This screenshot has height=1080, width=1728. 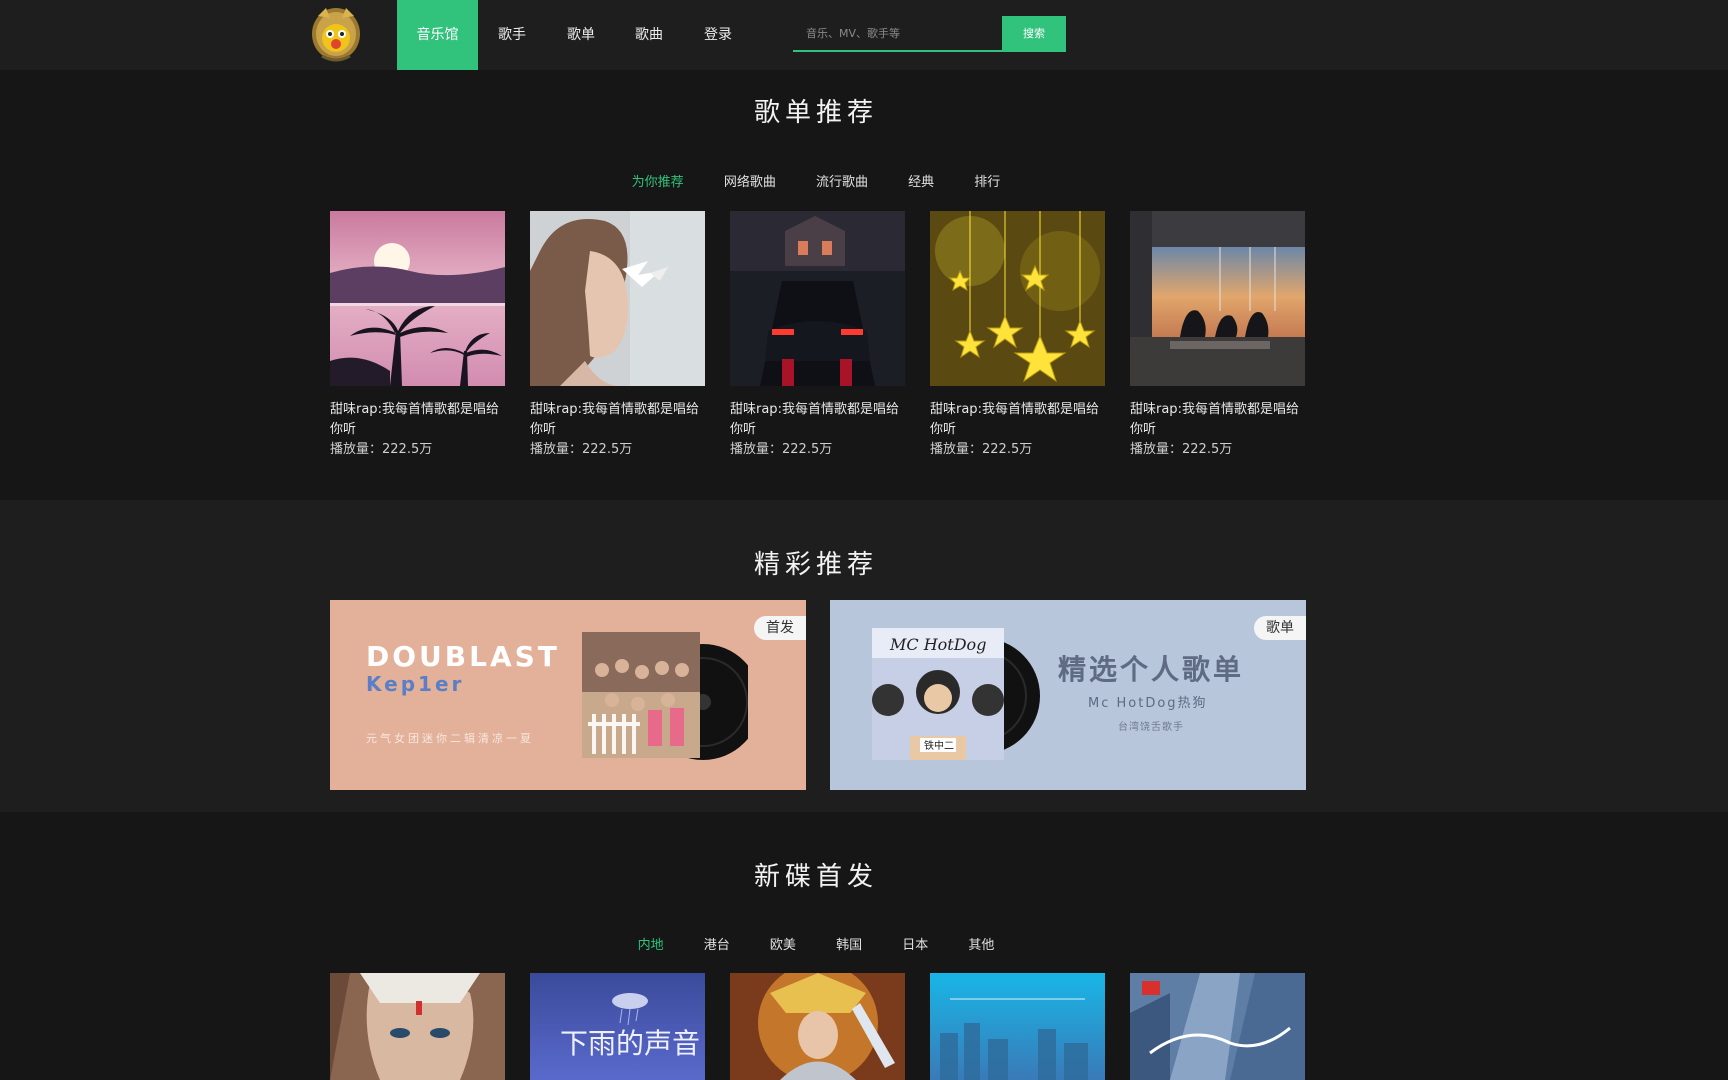 I want to click on nav-songs: 歌曲, so click(x=649, y=35).